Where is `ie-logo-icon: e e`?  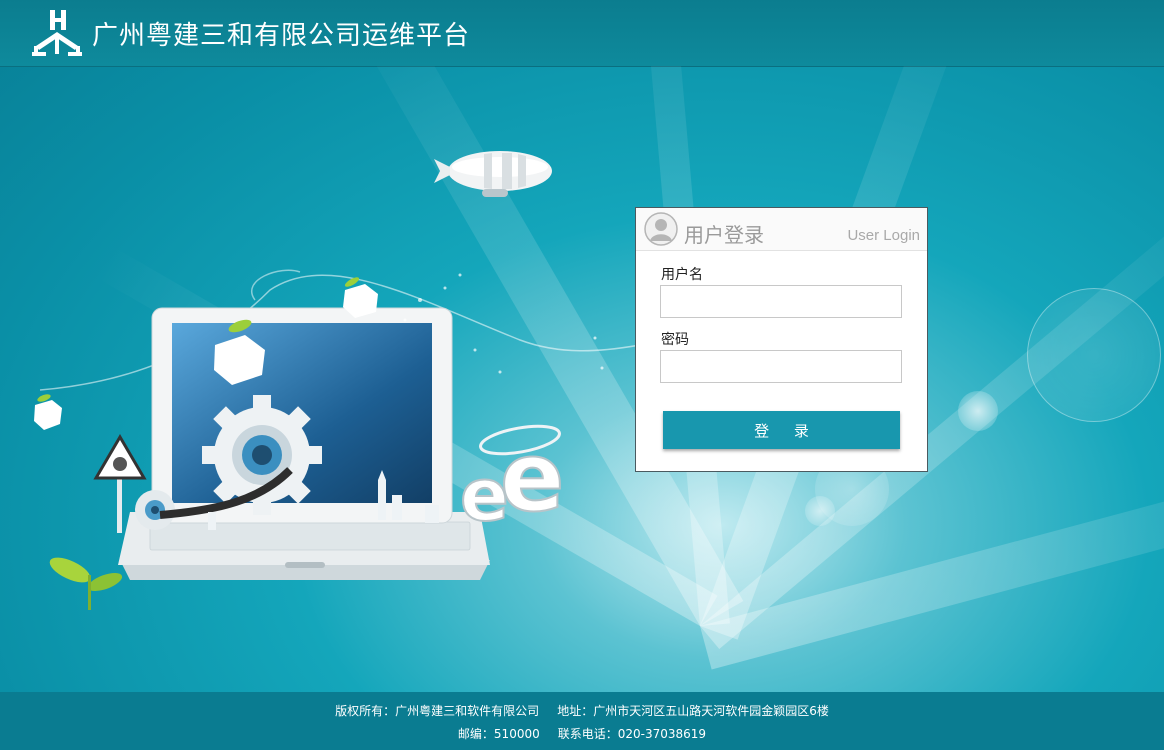
ie-logo-icon: e e is located at coordinates (512, 480).